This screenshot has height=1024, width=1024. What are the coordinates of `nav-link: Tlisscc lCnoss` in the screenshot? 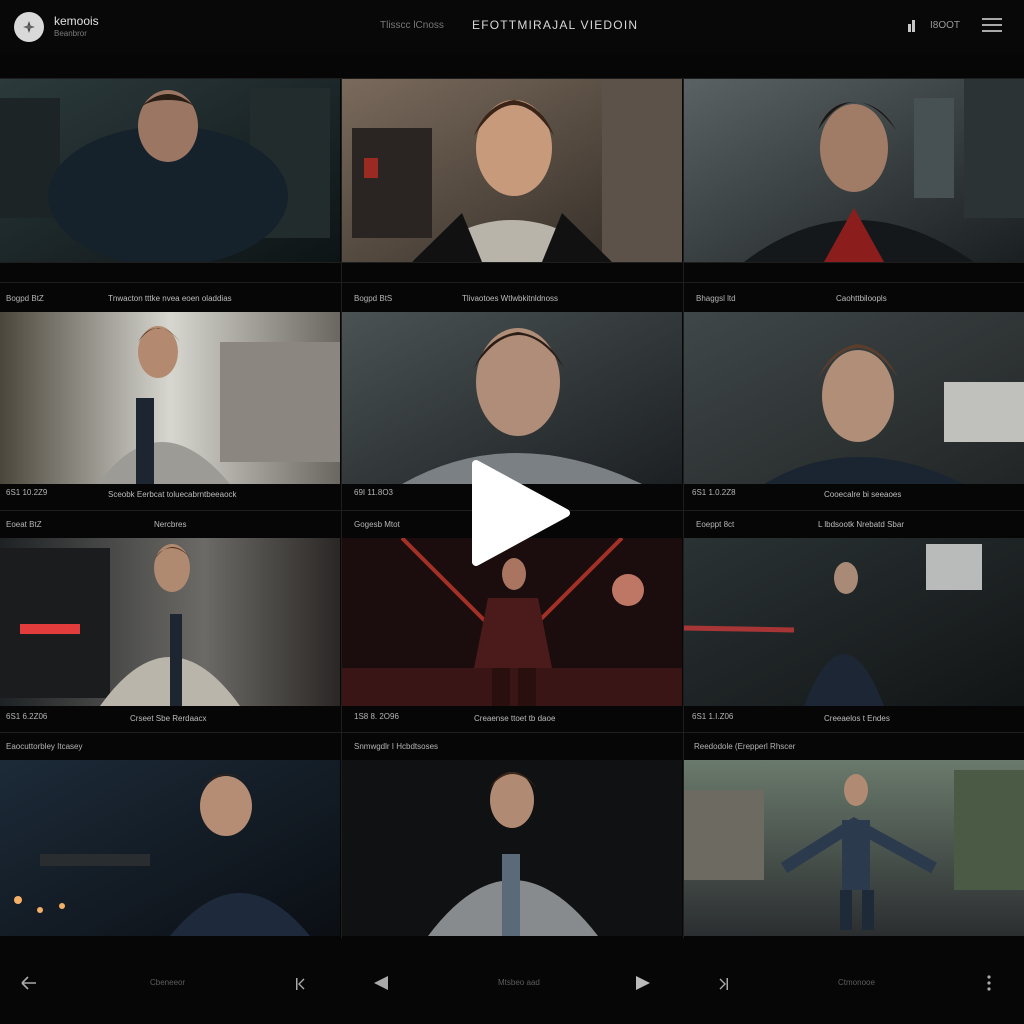 It's located at (412, 25).